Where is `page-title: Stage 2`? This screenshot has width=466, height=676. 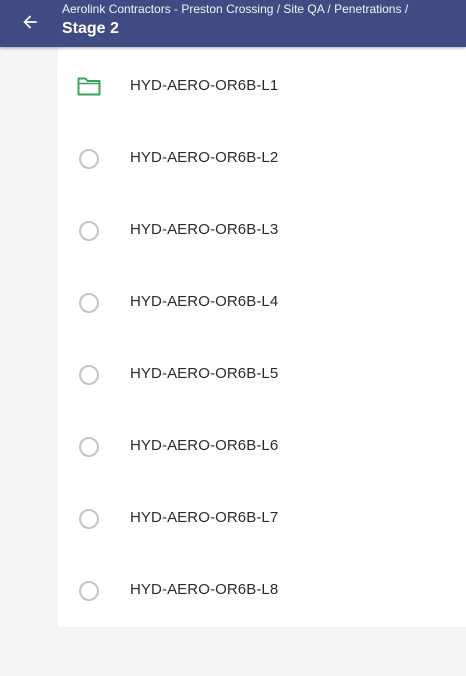 page-title: Stage 2 is located at coordinates (90, 28).